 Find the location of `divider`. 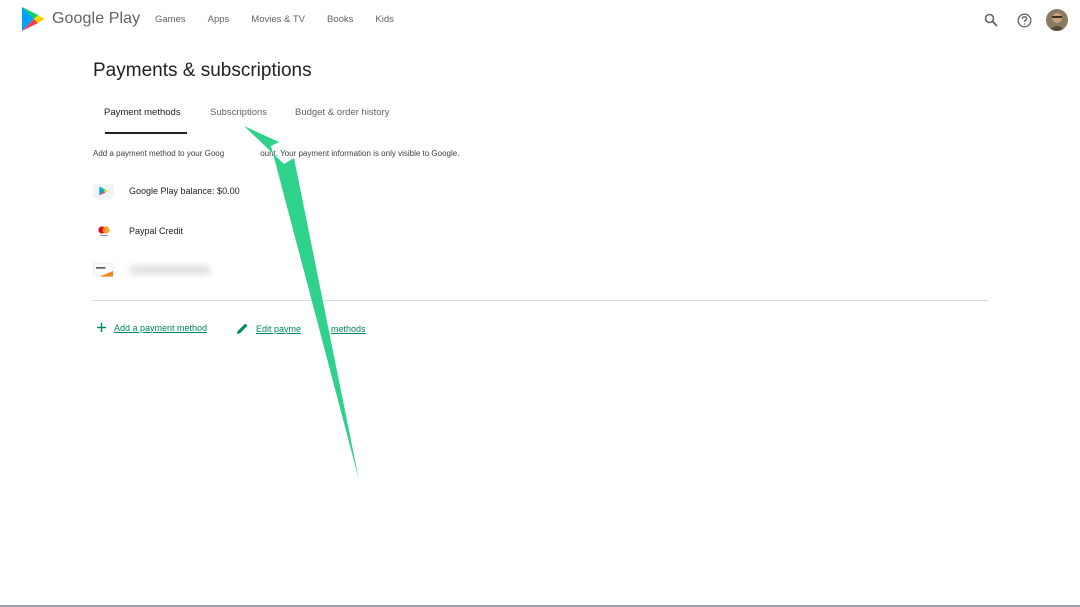

divider is located at coordinates (541, 300).